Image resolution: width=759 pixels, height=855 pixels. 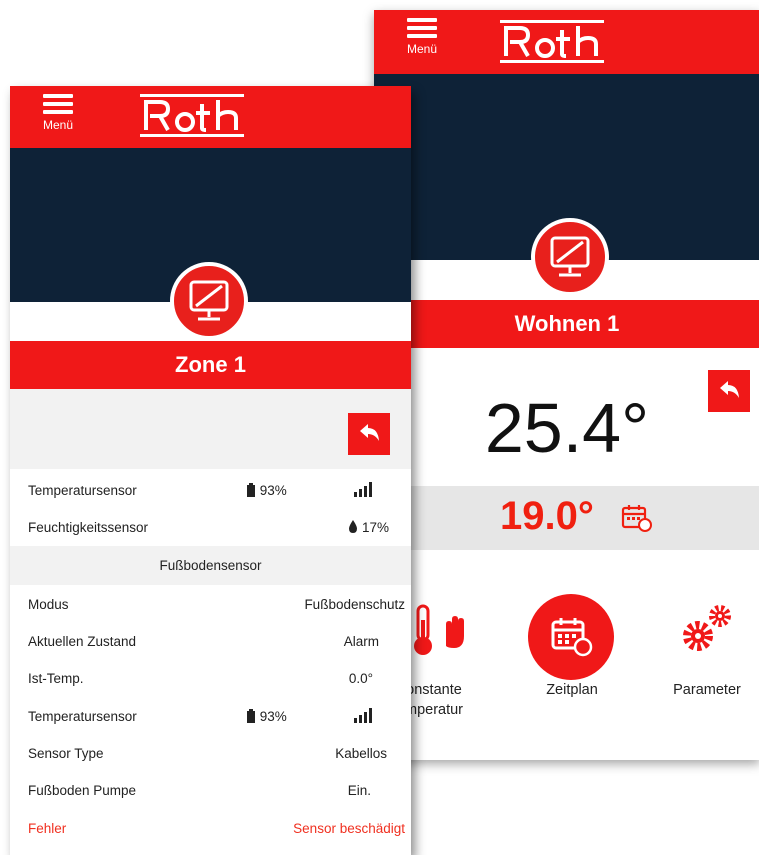 What do you see at coordinates (210, 828) in the screenshot?
I see `error-row: Fehler Sensor beschädigt` at bounding box center [210, 828].